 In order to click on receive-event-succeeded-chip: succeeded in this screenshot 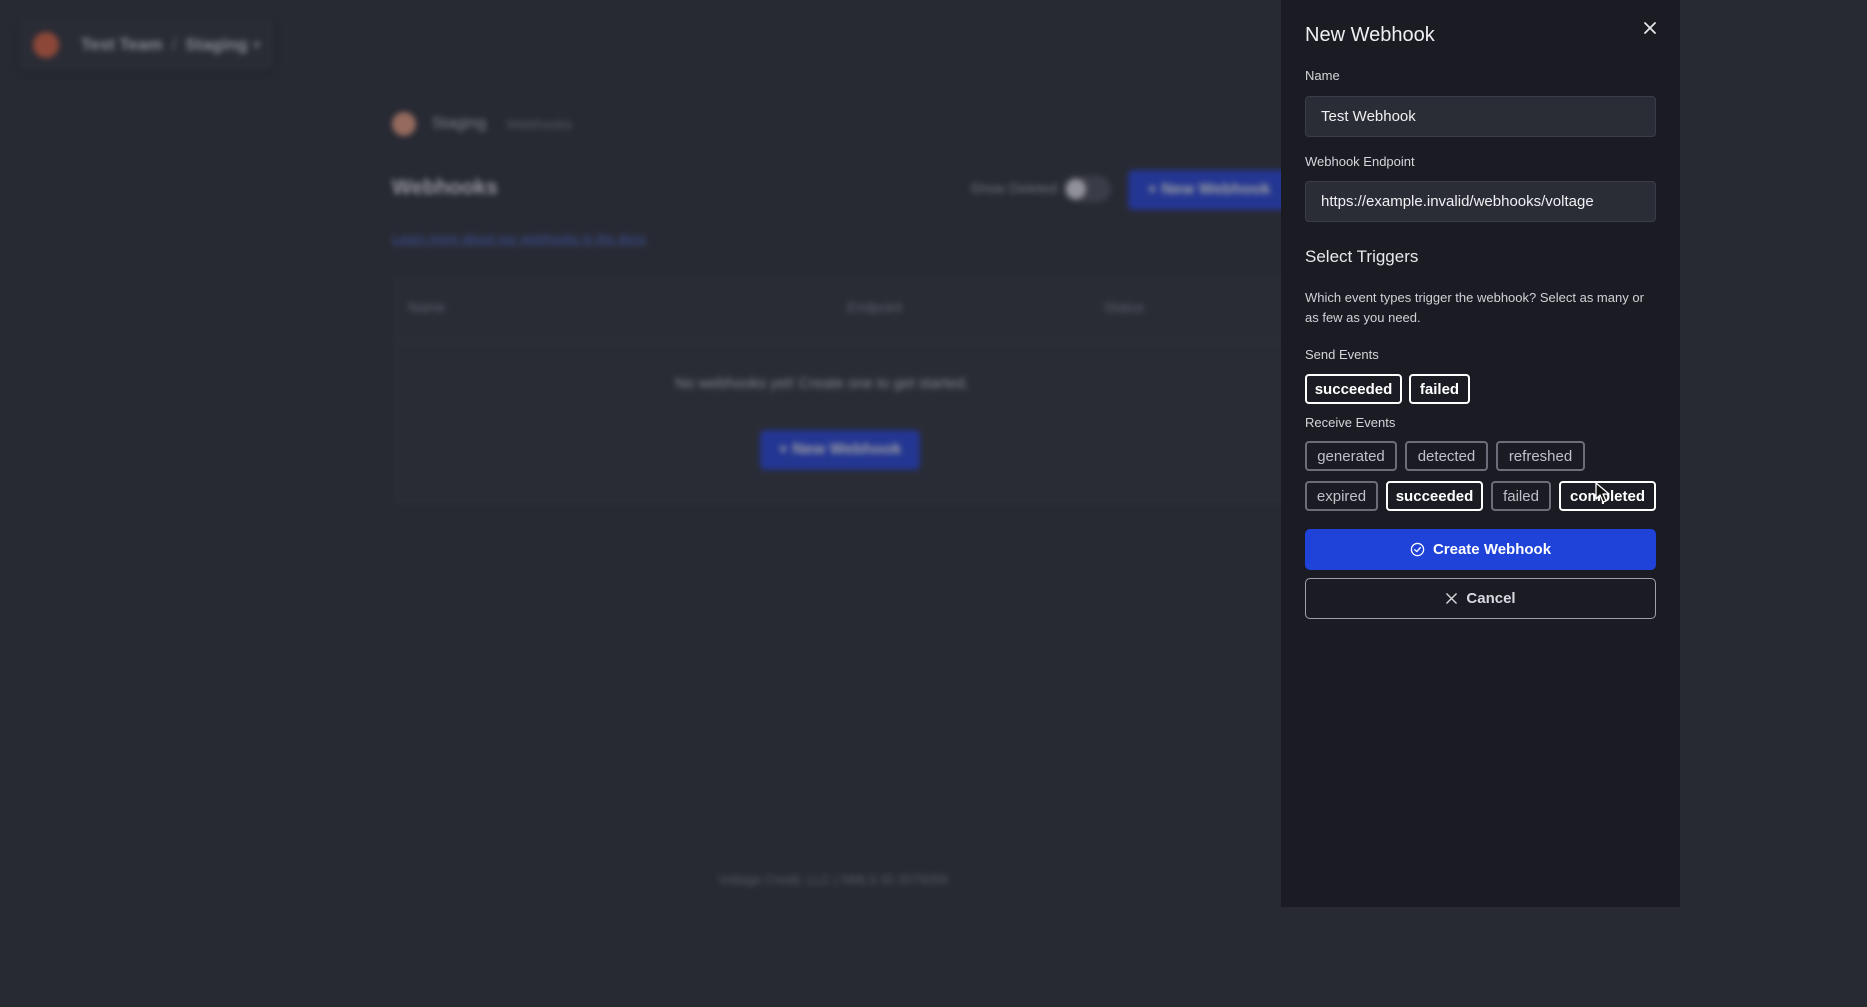, I will do `click(1434, 496)`.